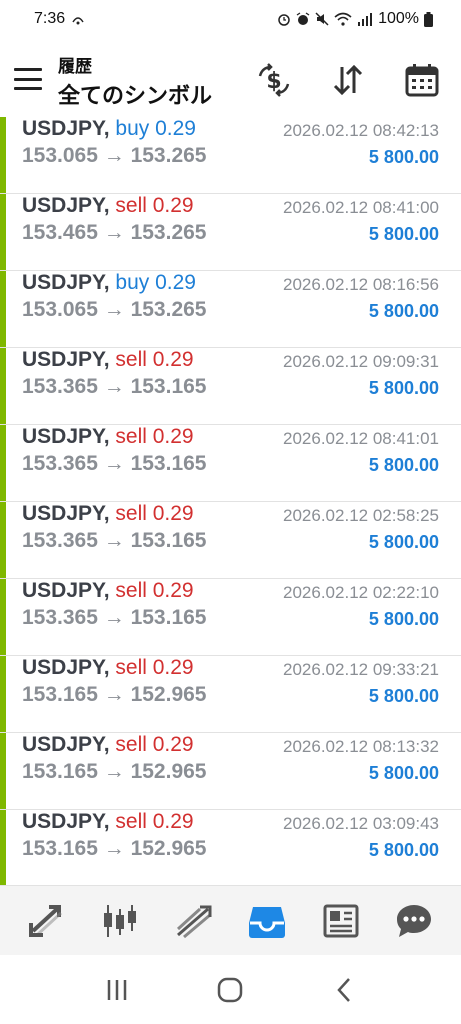 The image size is (461, 1024). What do you see at coordinates (78, 21) in the screenshot?
I see `wifi-call-icon` at bounding box center [78, 21].